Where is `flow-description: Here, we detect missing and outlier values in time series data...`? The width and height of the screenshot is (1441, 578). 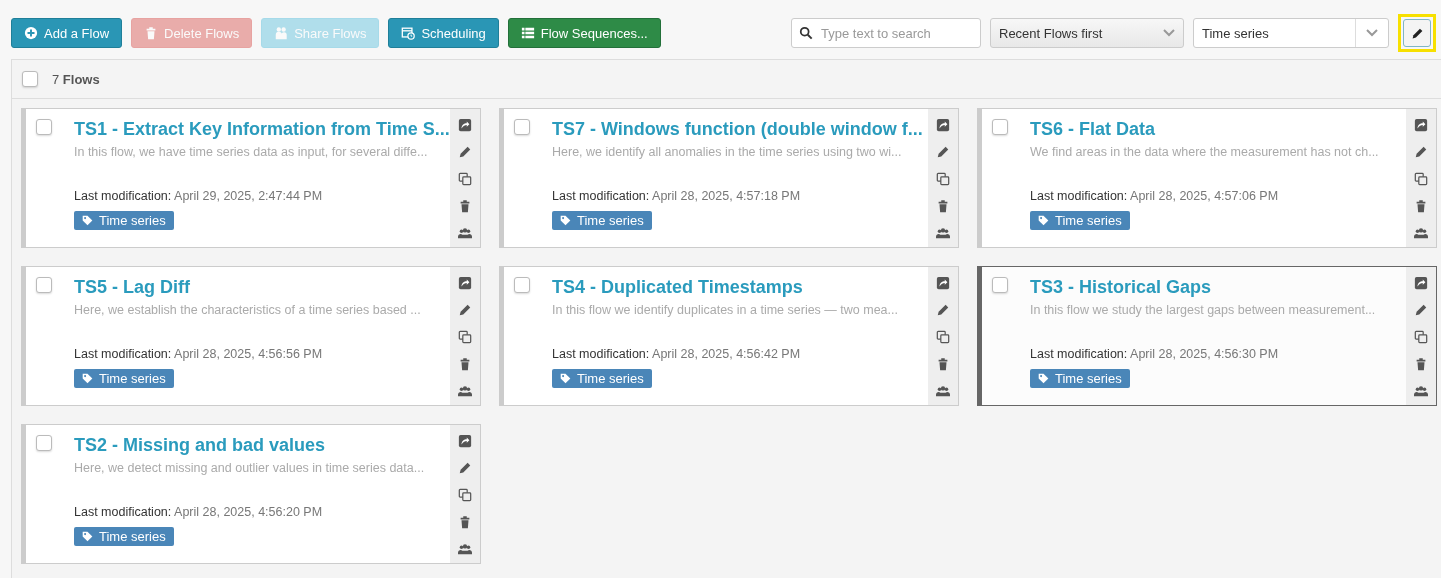 flow-description: Here, we detect missing and outlier values in time series data... is located at coordinates (249, 468).